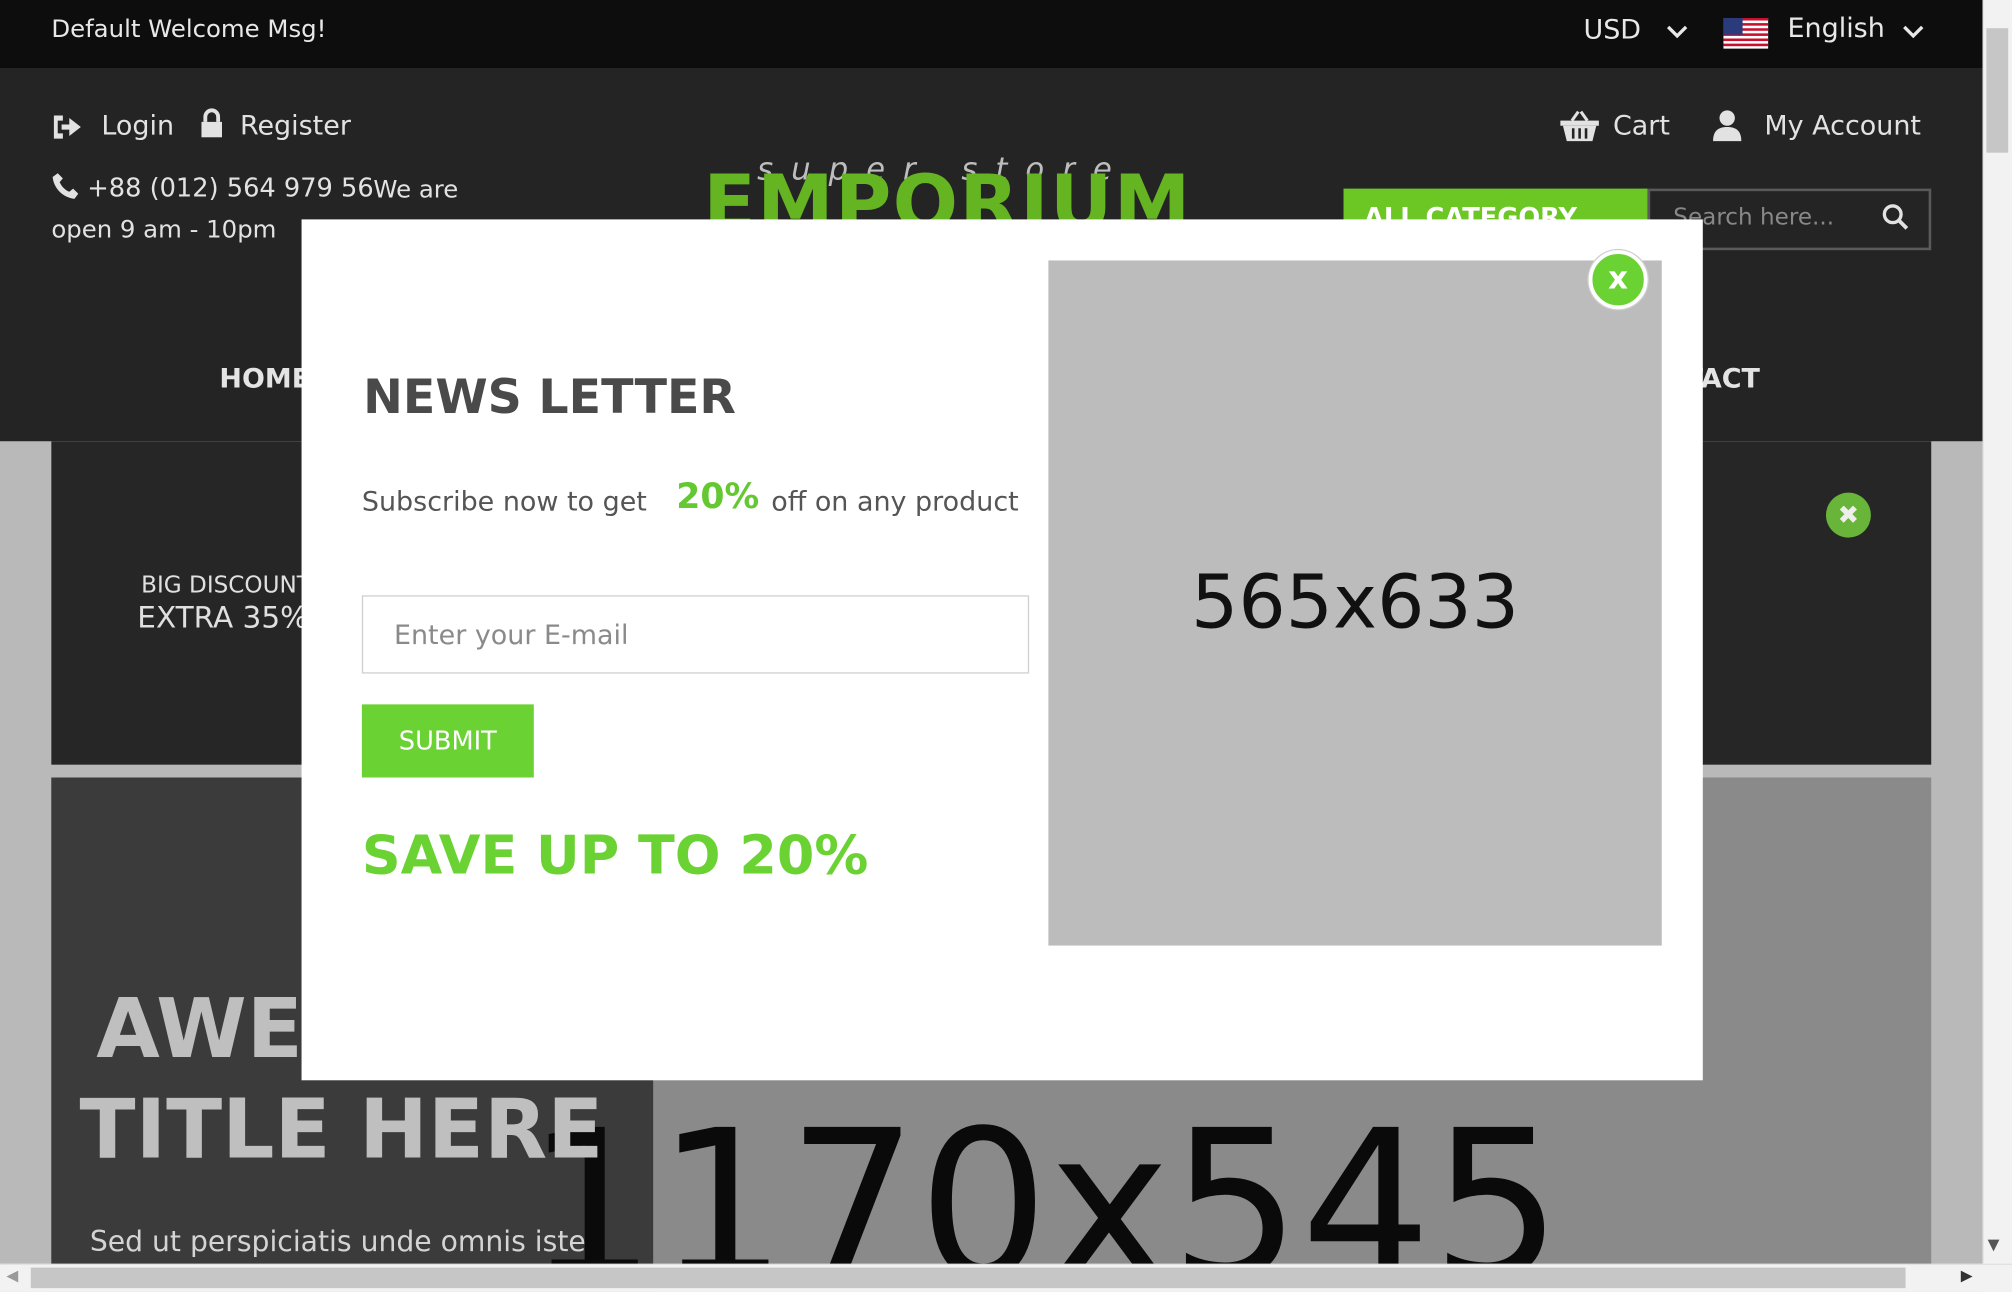 The width and height of the screenshot is (2012, 1292). Describe the element at coordinates (1997, 632) in the screenshot. I see `vertical-scrollbar` at that location.